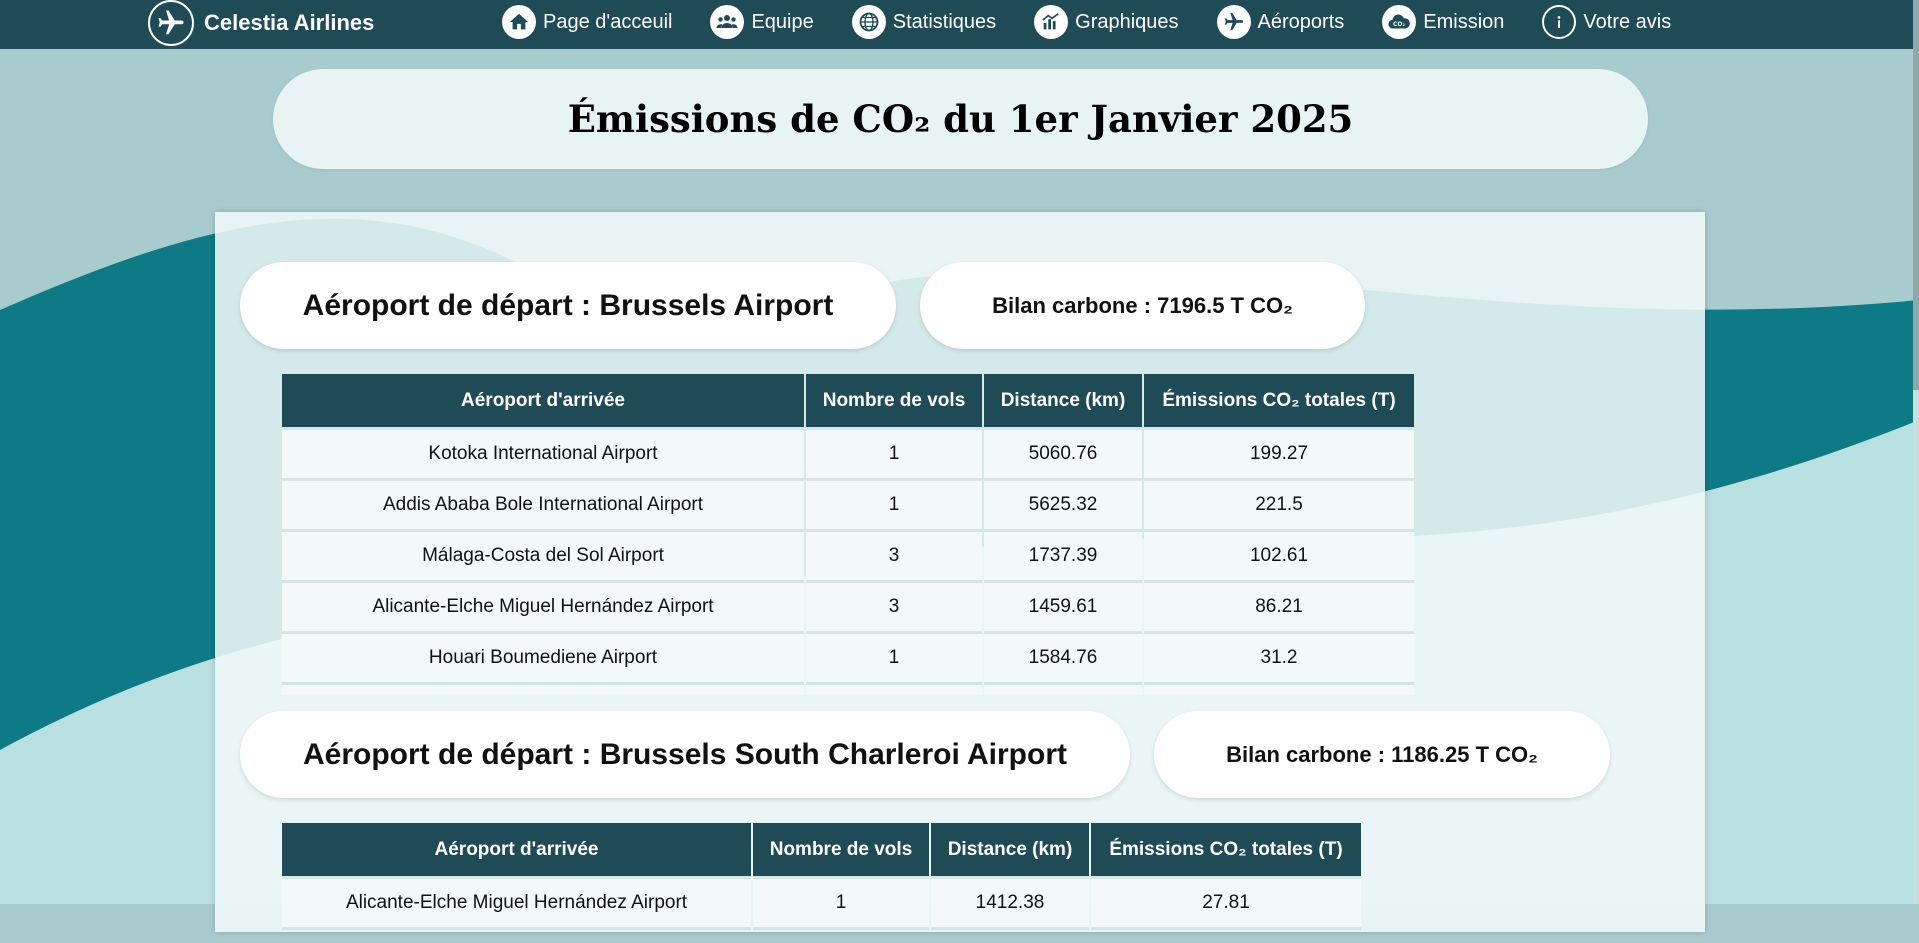  I want to click on cell-distance: 1459.61, so click(1063, 608).